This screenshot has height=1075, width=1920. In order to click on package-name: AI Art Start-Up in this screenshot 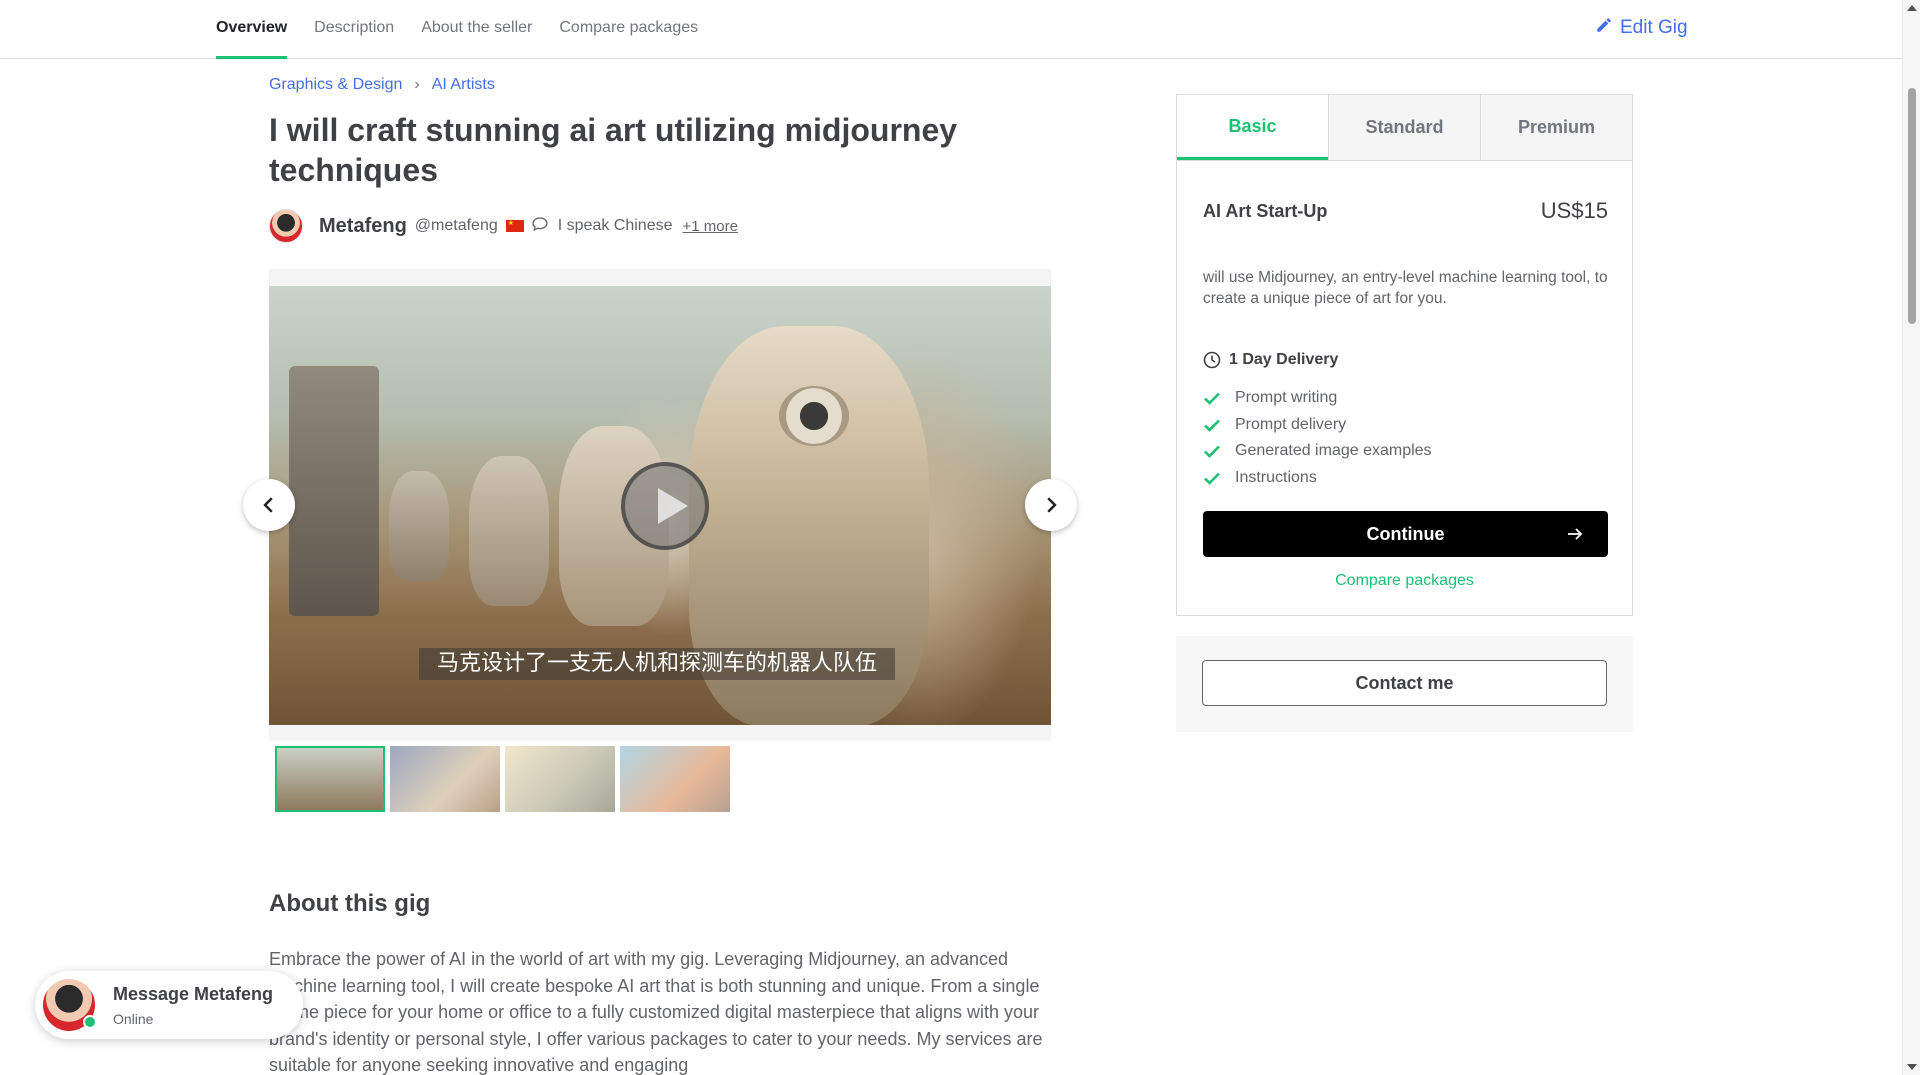, I will do `click(1265, 210)`.